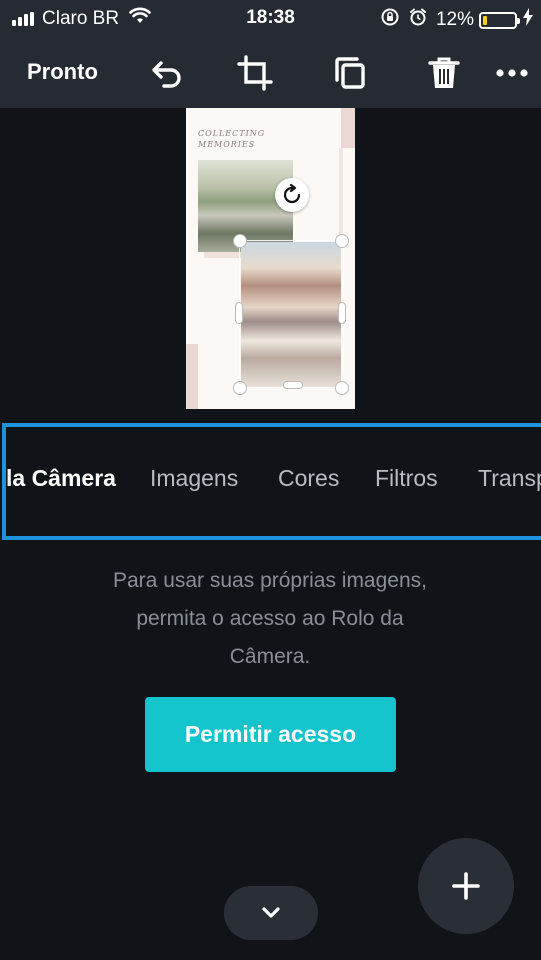 The image size is (541, 960). What do you see at coordinates (528, 20) in the screenshot?
I see `charging-icon` at bounding box center [528, 20].